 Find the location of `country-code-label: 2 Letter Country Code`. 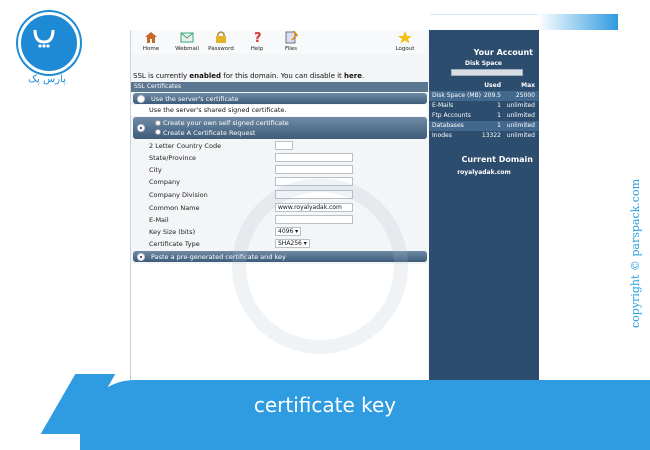

country-code-label: 2 Letter Country Code is located at coordinates (185, 146).